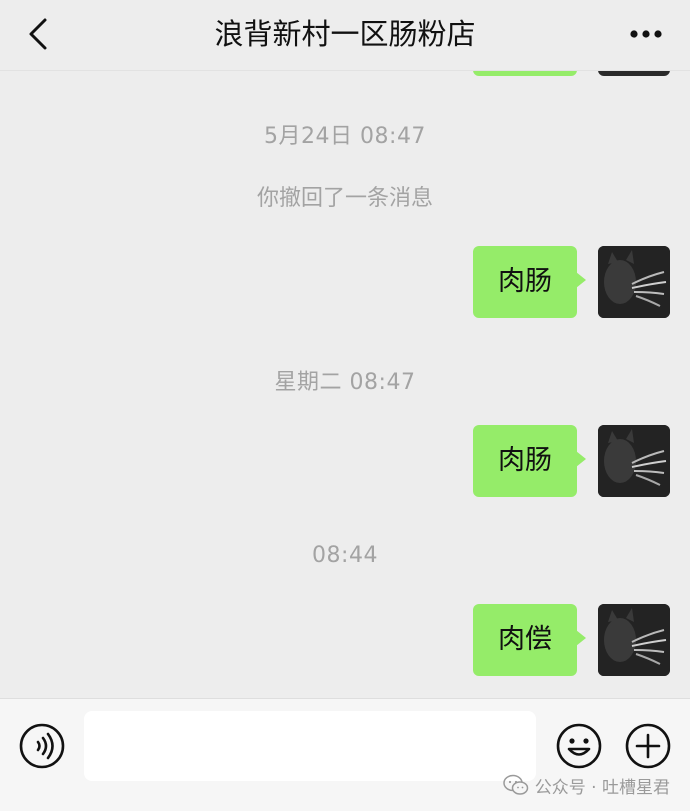 The image size is (690, 811). I want to click on voice-button, so click(42, 746).